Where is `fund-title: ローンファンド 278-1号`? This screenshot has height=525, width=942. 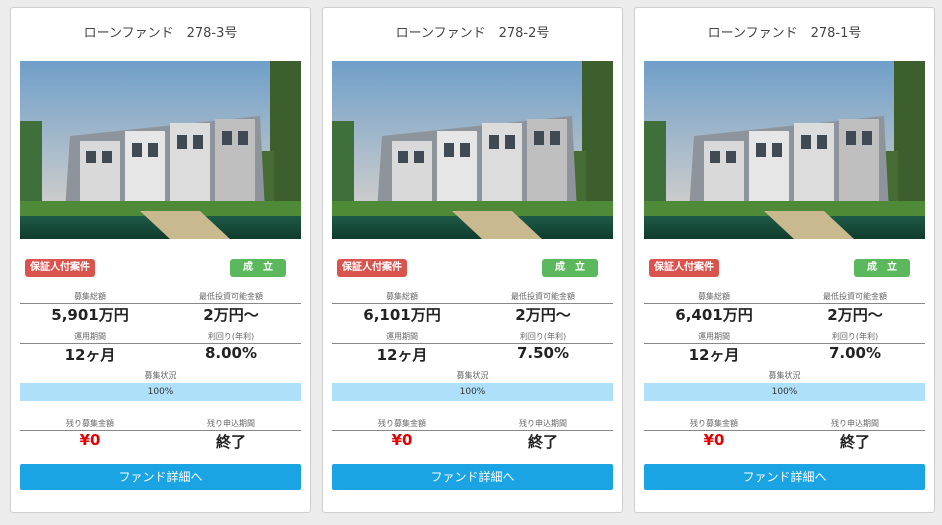 fund-title: ローンファンド 278-1号 is located at coordinates (784, 31).